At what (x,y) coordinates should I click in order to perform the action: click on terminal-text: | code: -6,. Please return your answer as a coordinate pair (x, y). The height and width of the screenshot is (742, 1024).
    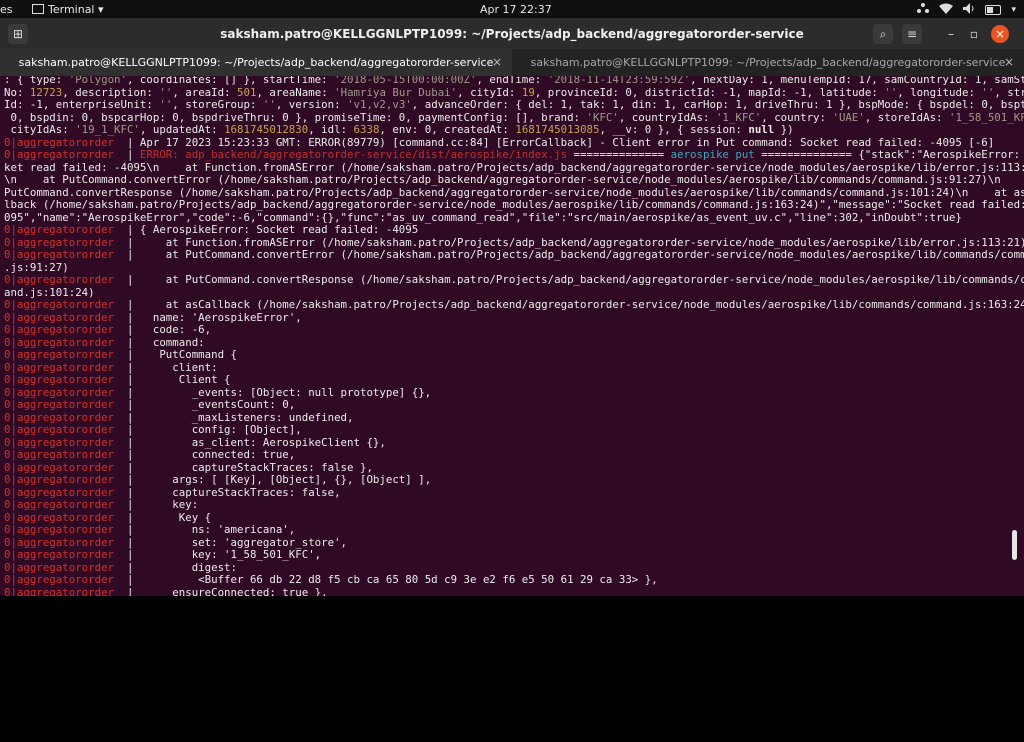
    Looking at the image, I should click on (163, 329).